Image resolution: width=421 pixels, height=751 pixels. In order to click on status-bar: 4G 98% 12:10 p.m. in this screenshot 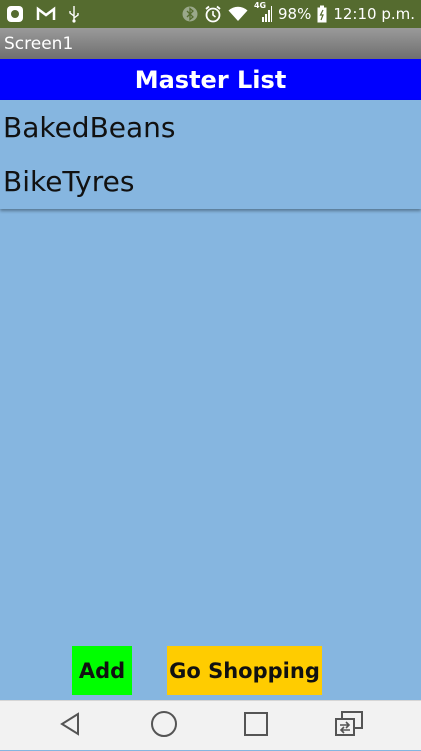, I will do `click(210, 14)`.